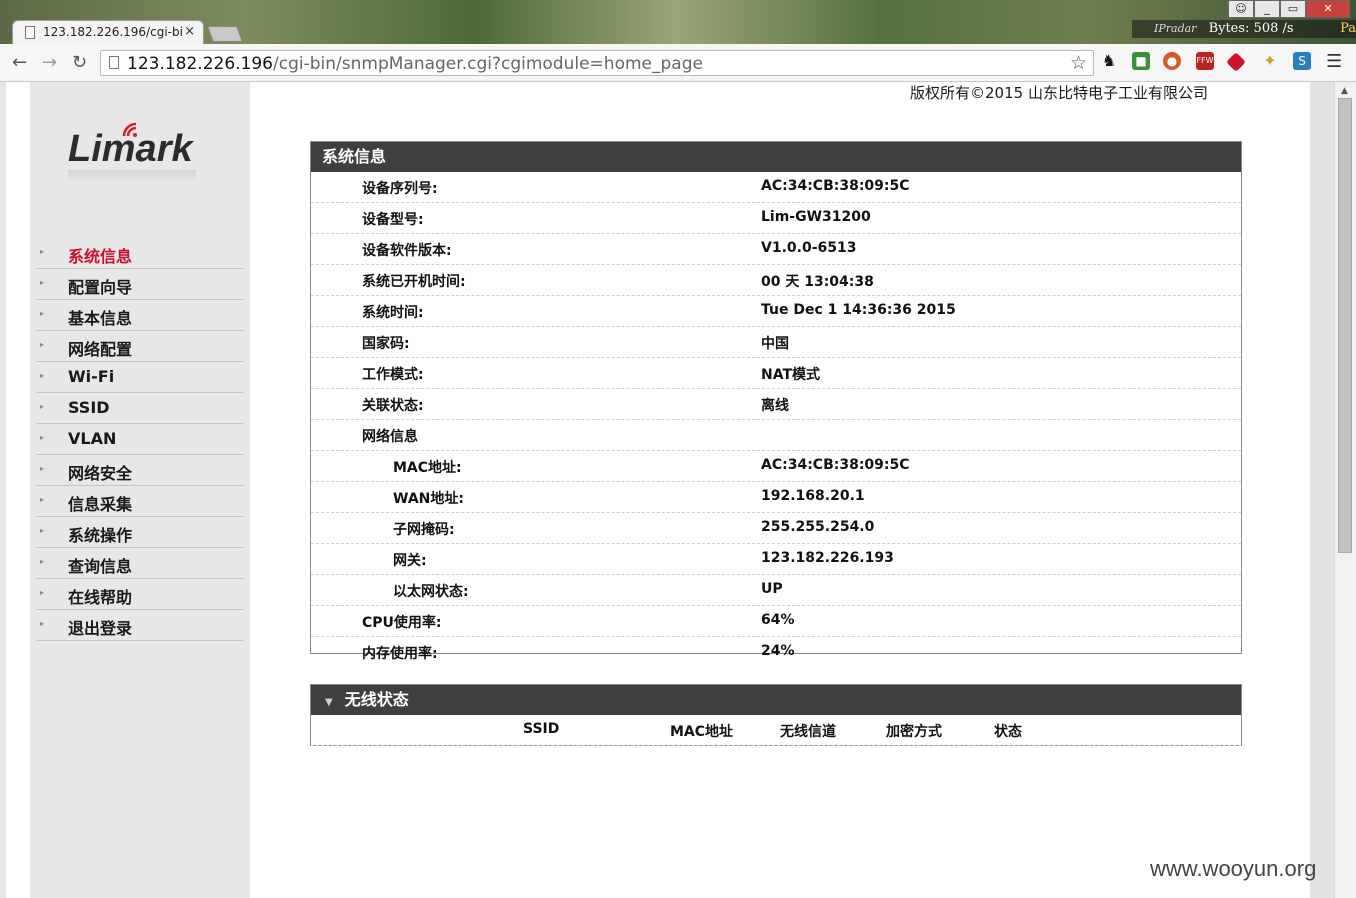  Describe the element at coordinates (393, 313) in the screenshot. I see `info-label: 系统时间:` at that location.